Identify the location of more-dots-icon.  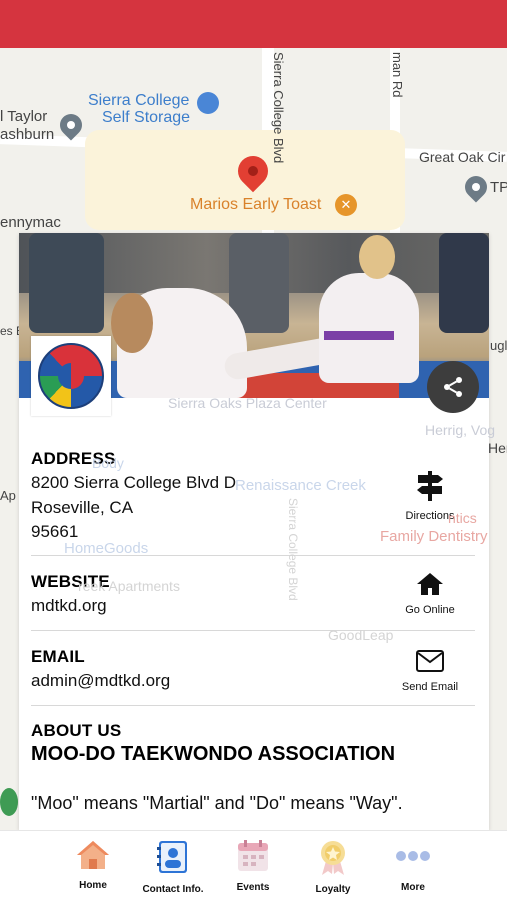
(413, 856).